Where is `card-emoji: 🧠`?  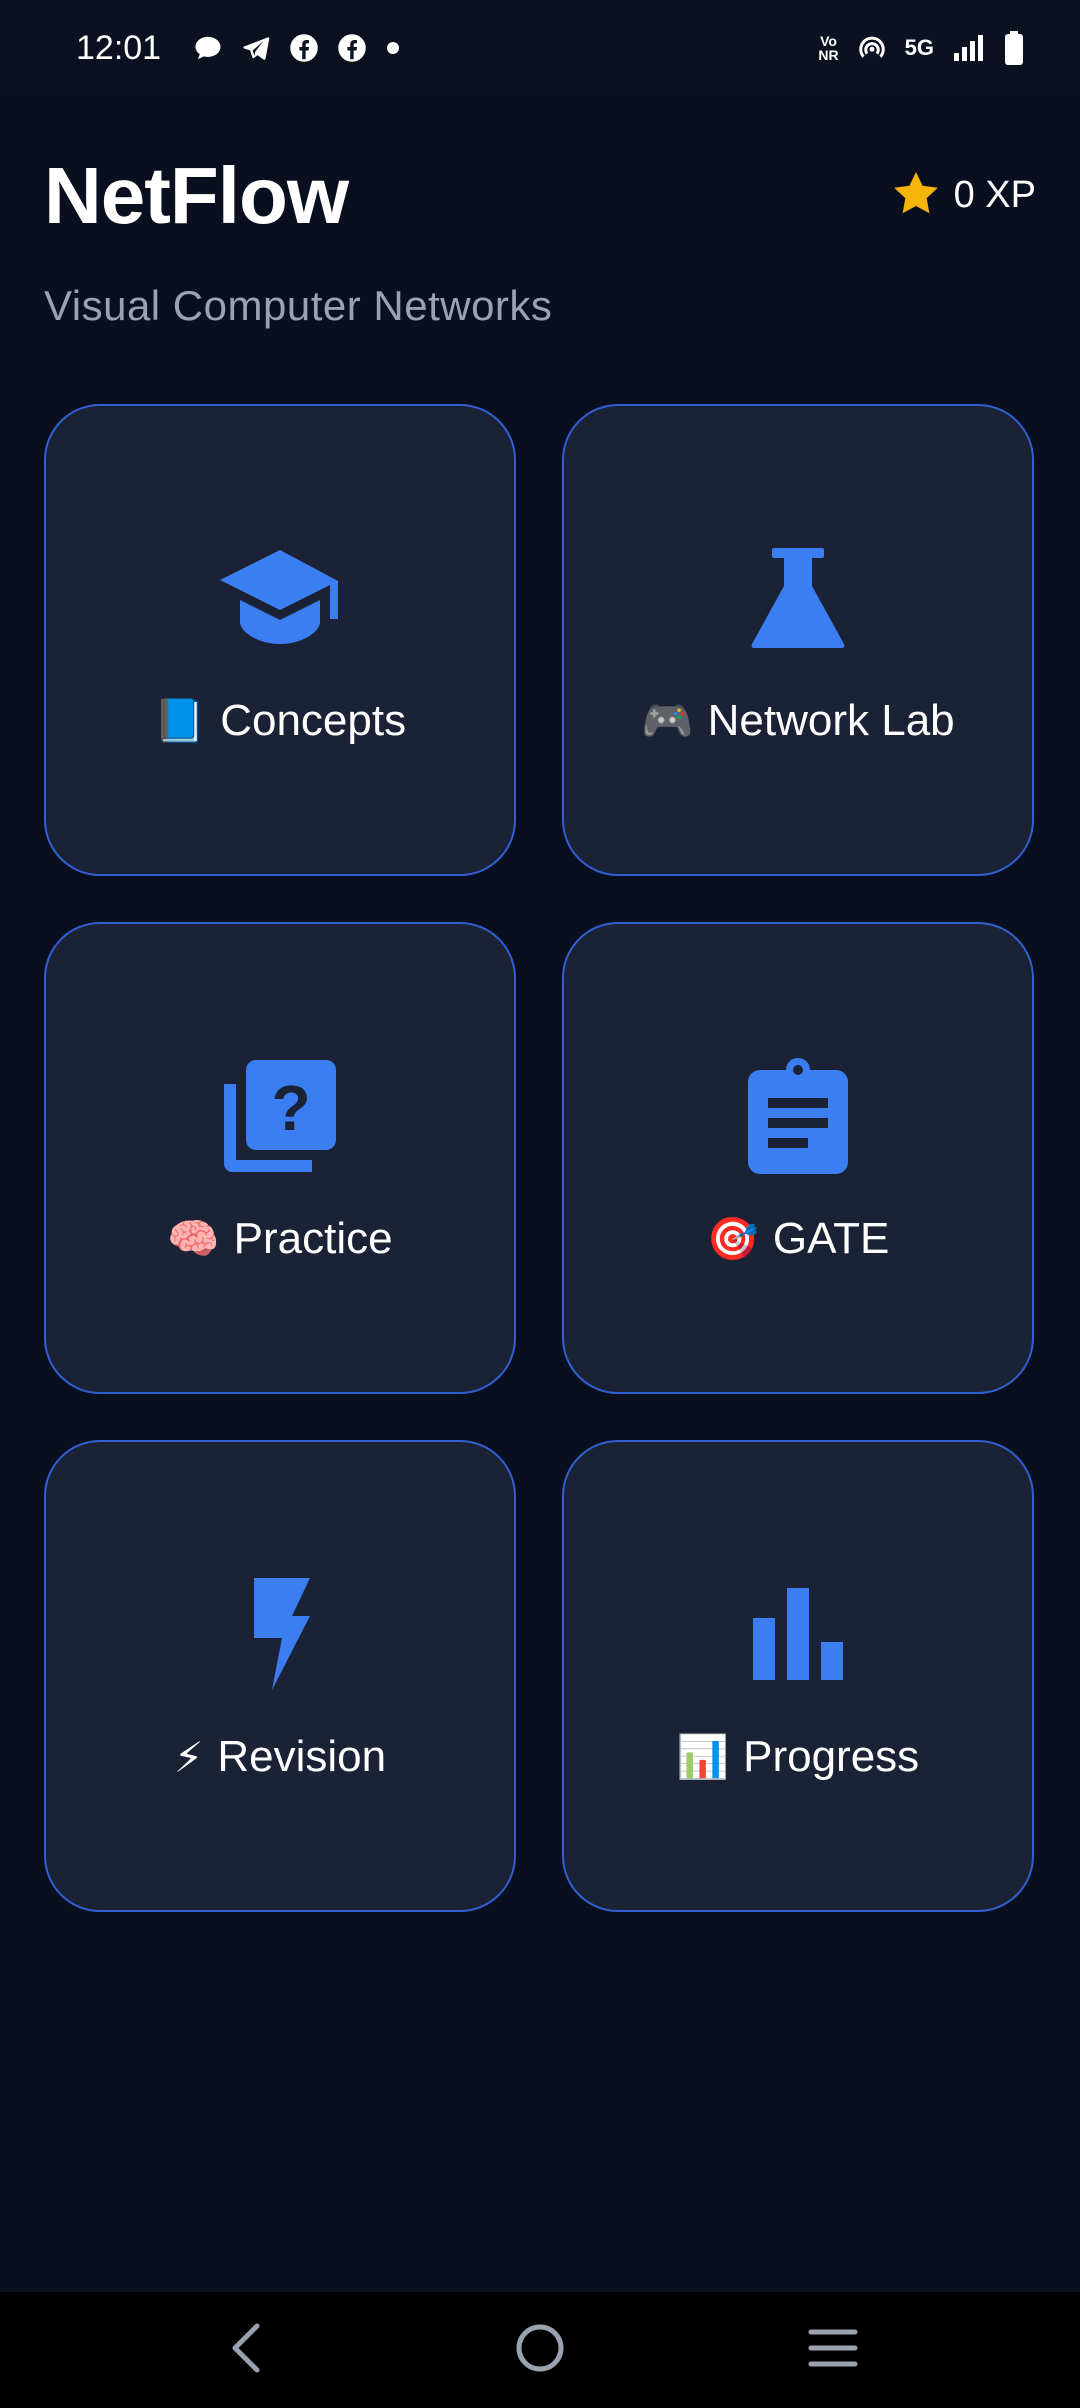
card-emoji: 🧠 is located at coordinates (193, 1238).